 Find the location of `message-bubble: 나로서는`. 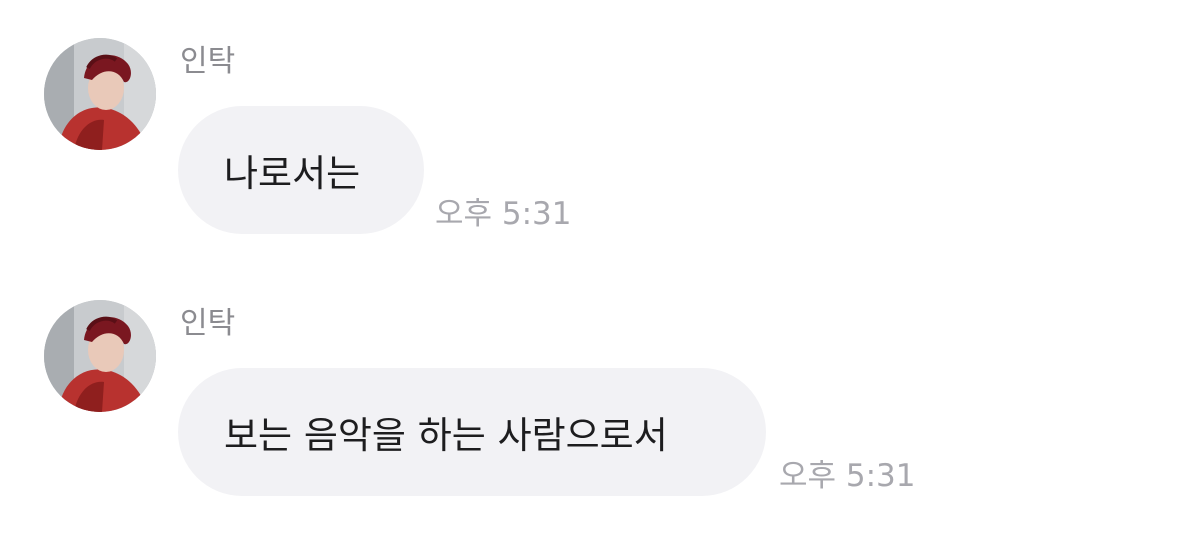

message-bubble: 나로서는 is located at coordinates (301, 170).